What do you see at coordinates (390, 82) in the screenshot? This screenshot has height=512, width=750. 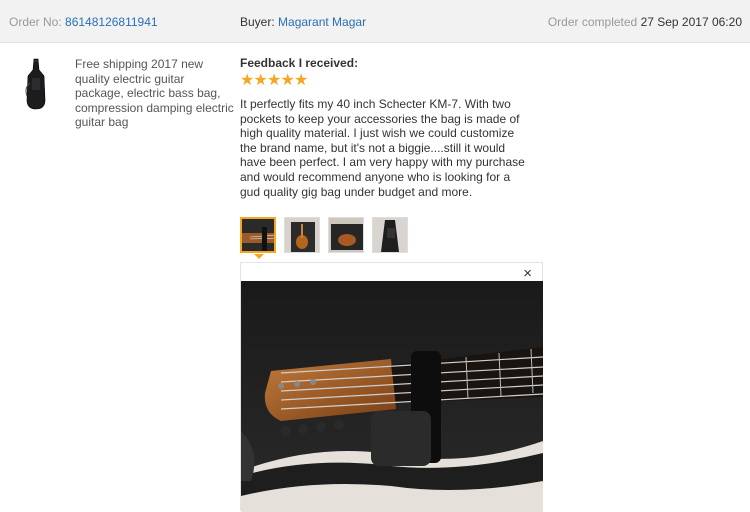 I see `rating-stars: ★ ★ ★ ★ ★` at bounding box center [390, 82].